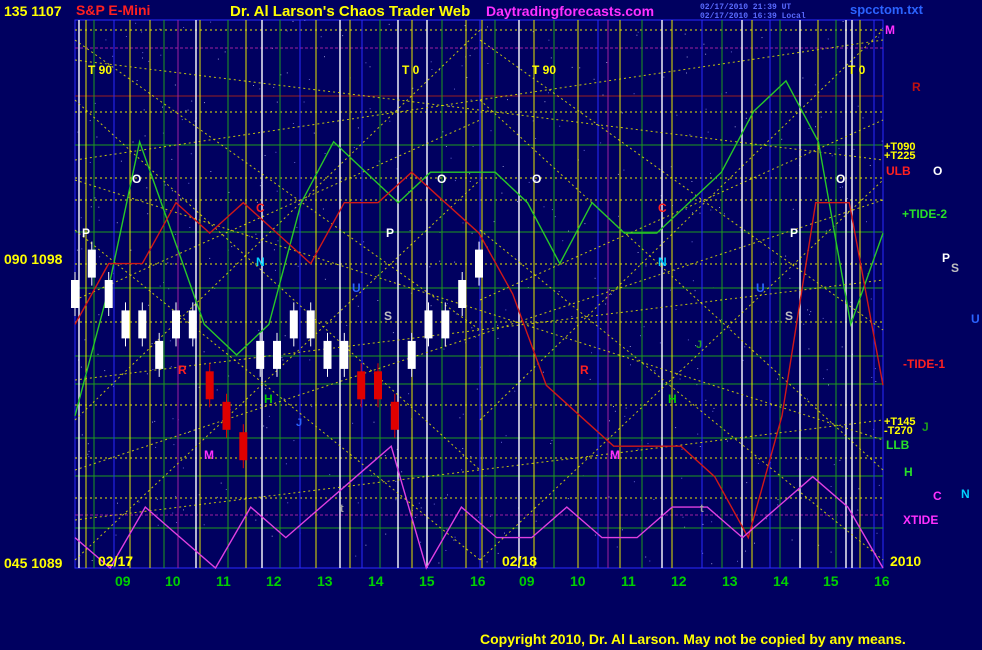  Describe the element at coordinates (857, 70) in the screenshot. I see `t0-marker-b: T 0` at that location.